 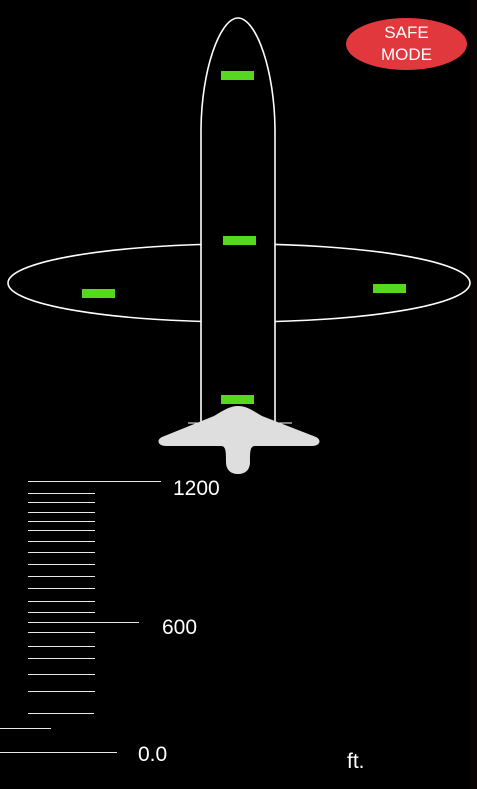 What do you see at coordinates (237, 75) in the screenshot?
I see `nose-indicator` at bounding box center [237, 75].